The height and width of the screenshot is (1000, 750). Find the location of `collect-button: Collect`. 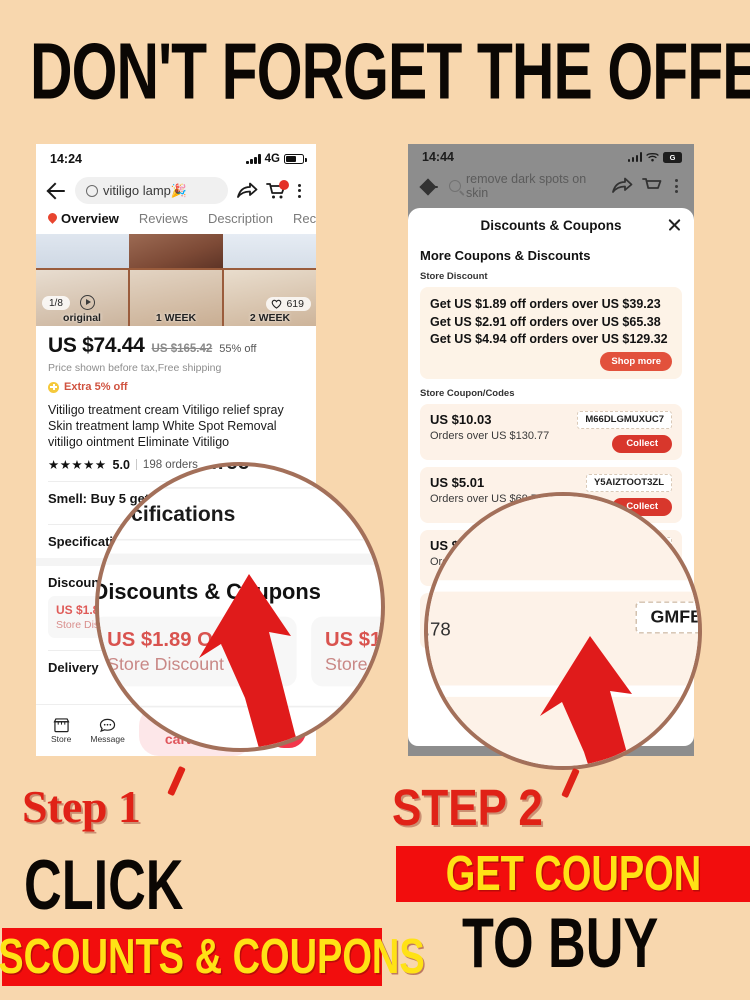

collect-button: Collect is located at coordinates (642, 443).